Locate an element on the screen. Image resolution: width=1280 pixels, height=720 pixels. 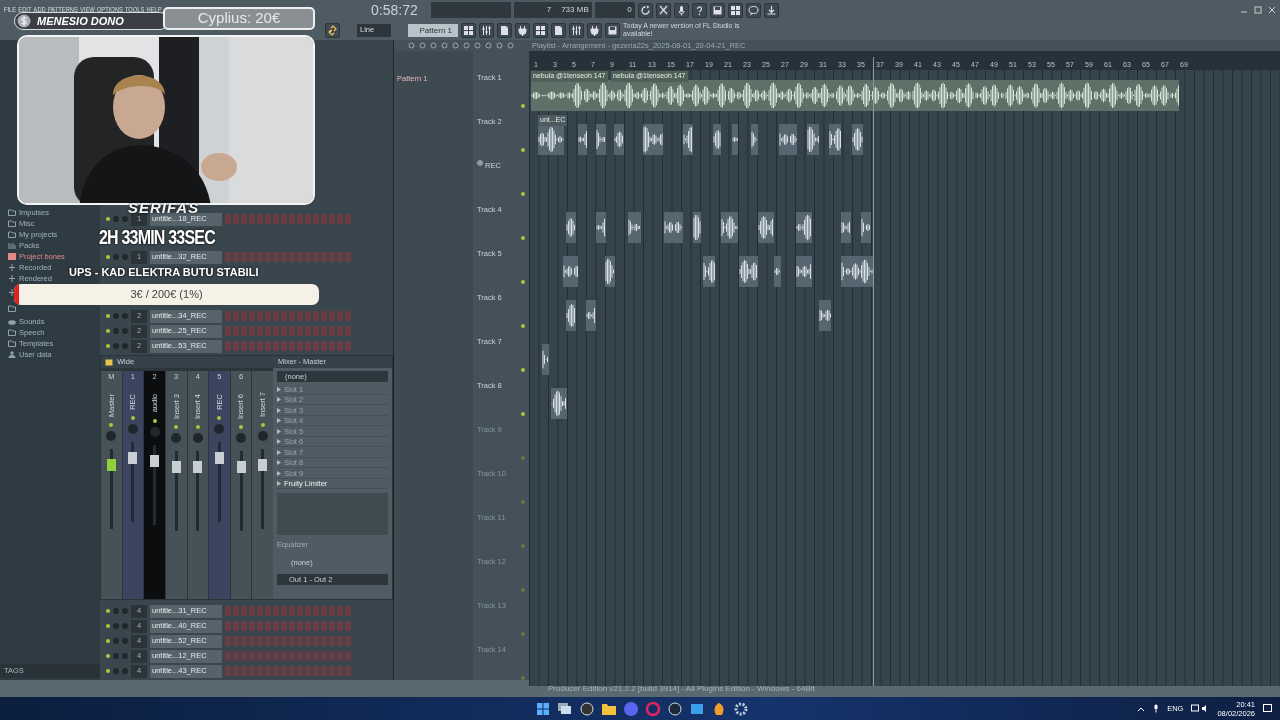
chat-button is located at coordinates (753, 10).